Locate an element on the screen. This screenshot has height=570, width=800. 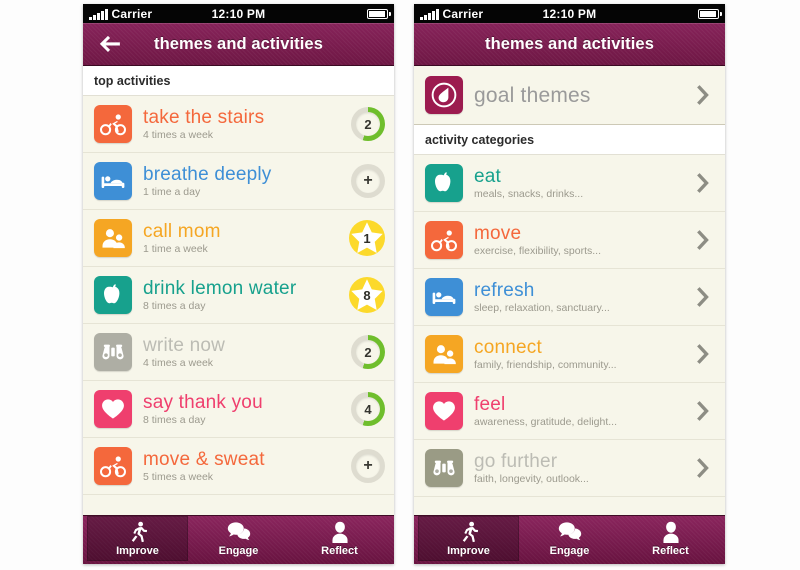
list-item-title: eat is located at coordinates (488, 176).